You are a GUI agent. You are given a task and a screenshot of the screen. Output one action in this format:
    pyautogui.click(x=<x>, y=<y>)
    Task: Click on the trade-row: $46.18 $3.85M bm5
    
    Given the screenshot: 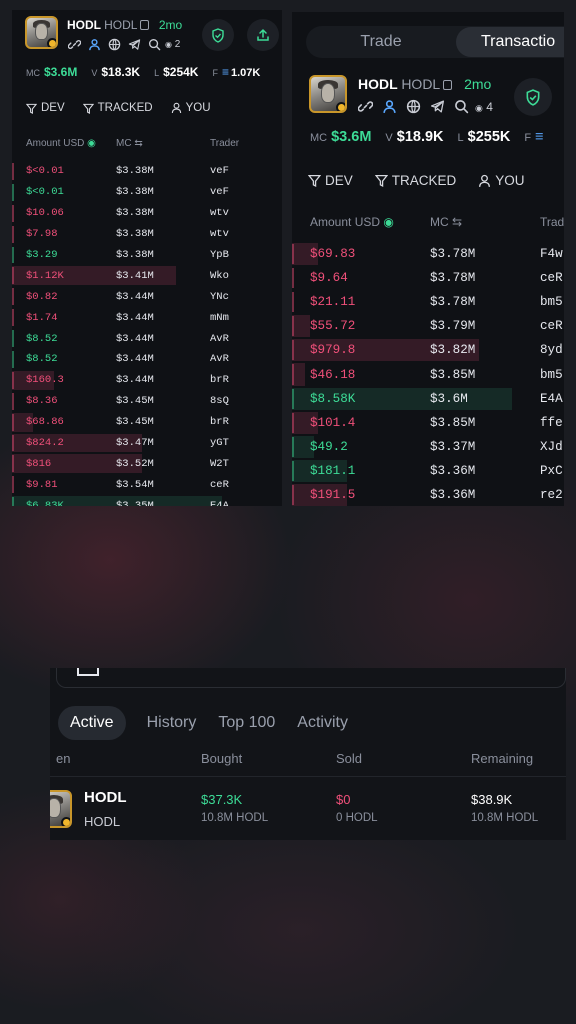 What is the action you would take?
    pyautogui.click(x=428, y=374)
    